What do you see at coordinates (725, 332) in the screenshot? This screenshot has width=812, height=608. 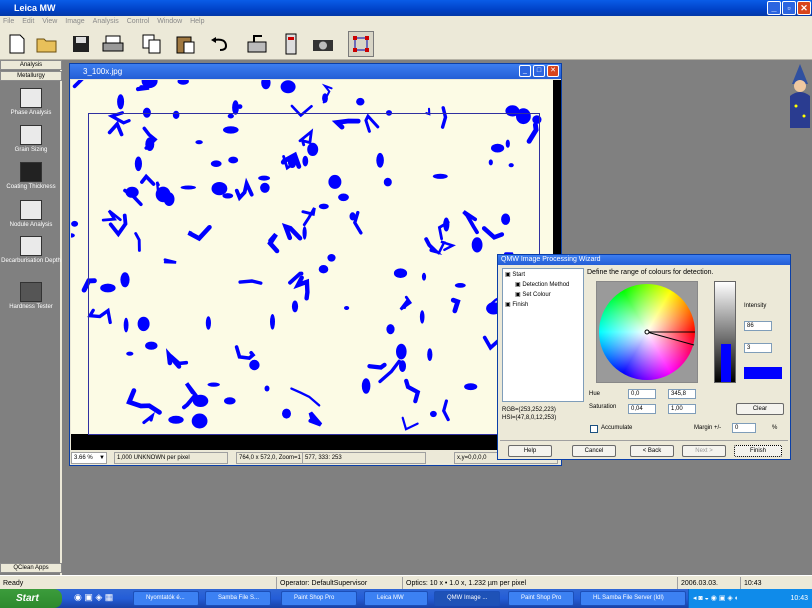 I see `intensity-gradient` at bounding box center [725, 332].